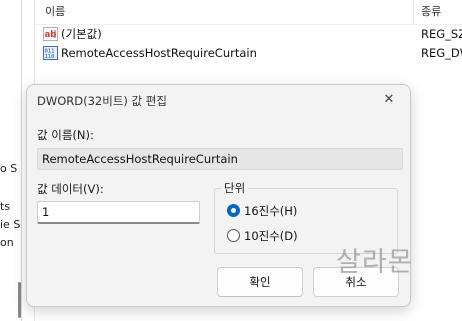 This screenshot has width=462, height=321. What do you see at coordinates (65, 135) in the screenshot?
I see `value-name-label: 값 이름(N):` at bounding box center [65, 135].